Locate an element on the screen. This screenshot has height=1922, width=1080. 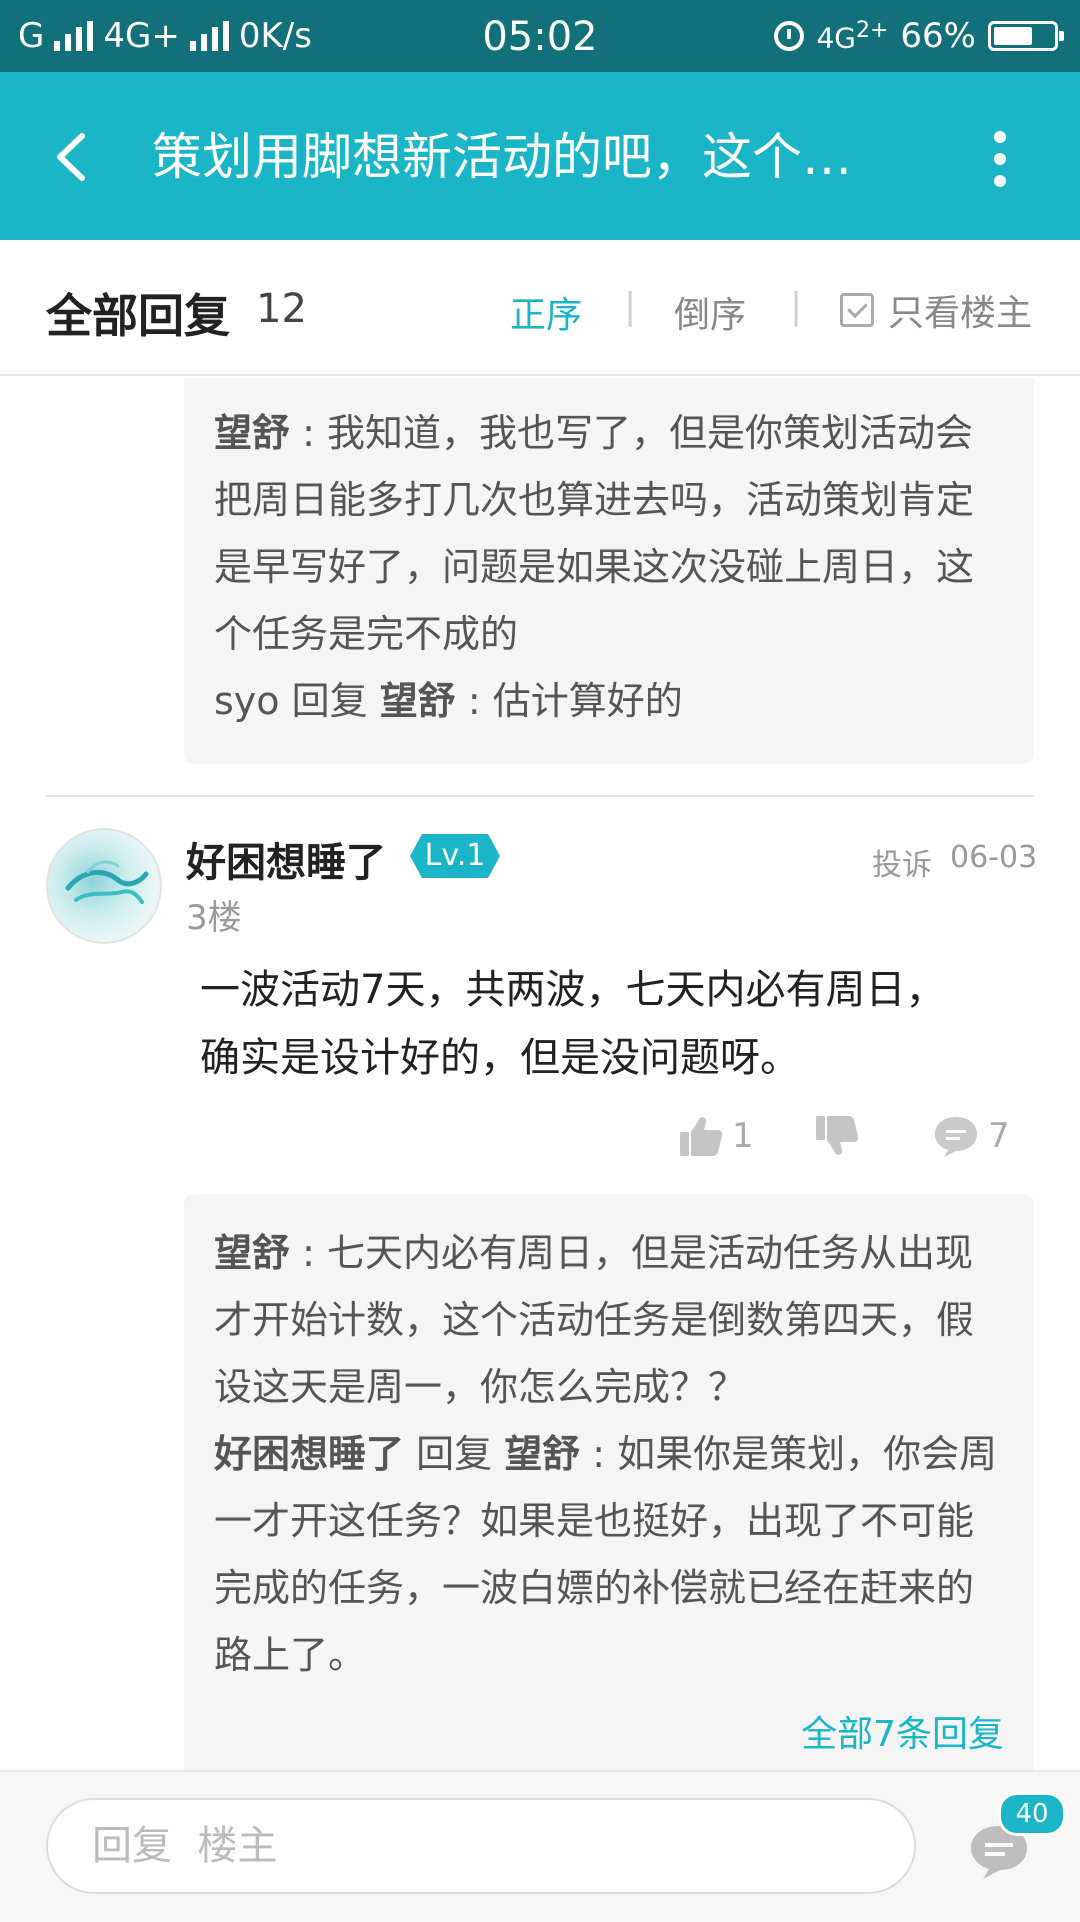
avatar is located at coordinates (104, 886).